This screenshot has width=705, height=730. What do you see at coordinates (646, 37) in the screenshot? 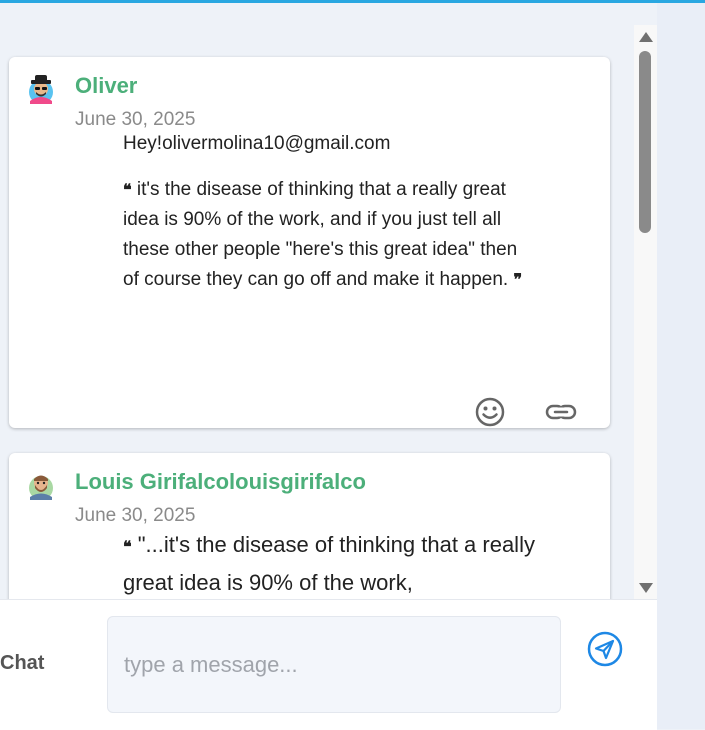
I see `scroll-up-arrow-icon` at bounding box center [646, 37].